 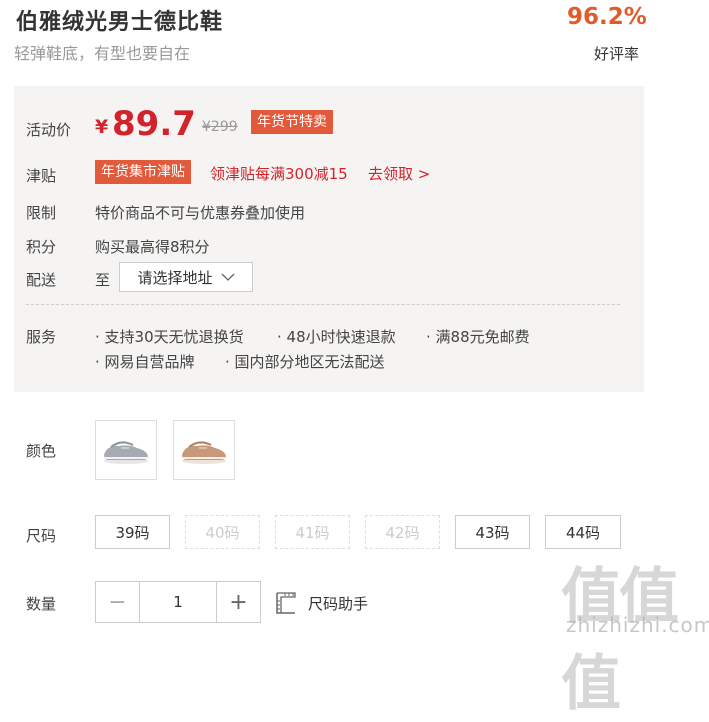 What do you see at coordinates (402, 532) in the screenshot?
I see `size-option: 42码` at bounding box center [402, 532].